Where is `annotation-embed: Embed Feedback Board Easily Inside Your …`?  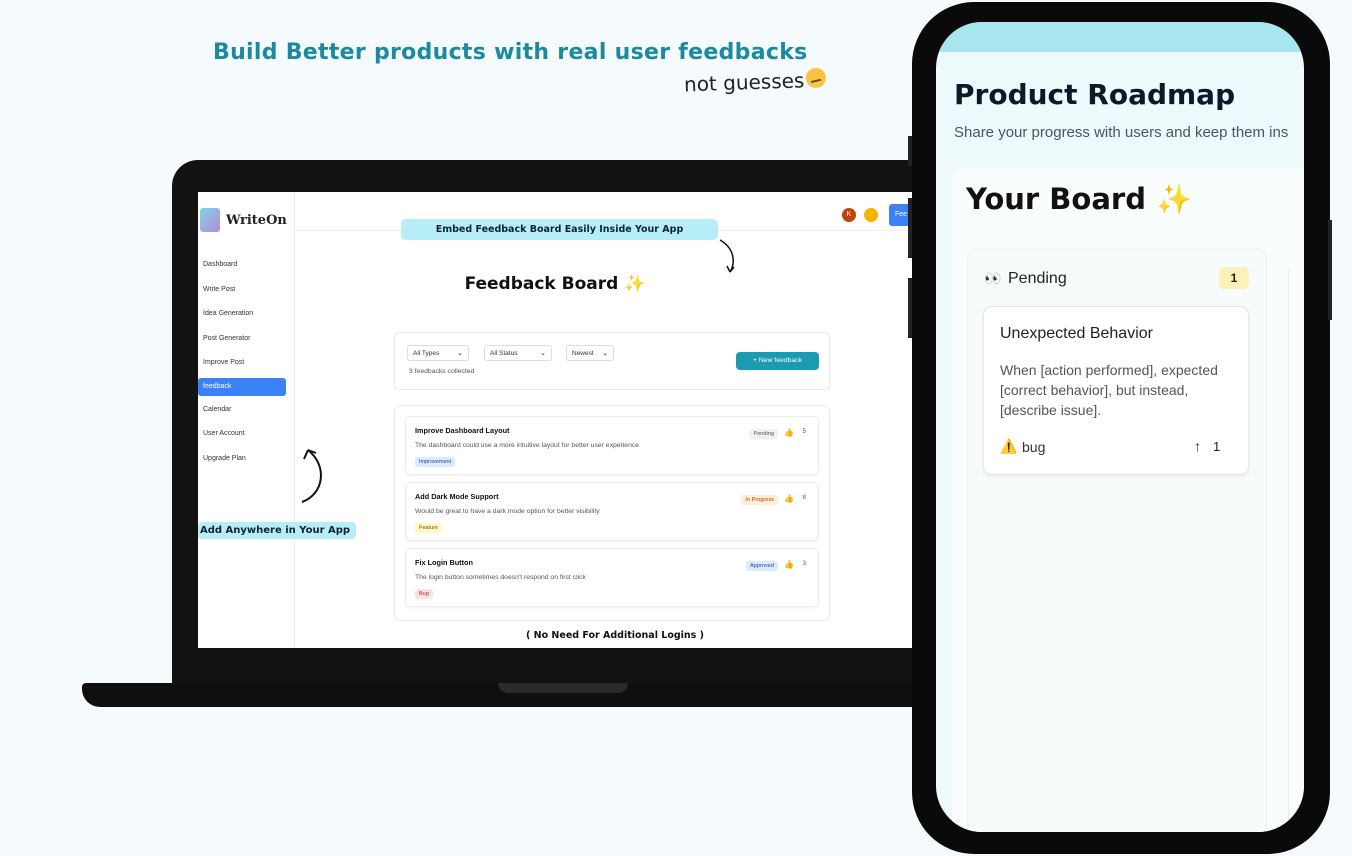 annotation-embed: Embed Feedback Board Easily Inside Your … is located at coordinates (559, 229).